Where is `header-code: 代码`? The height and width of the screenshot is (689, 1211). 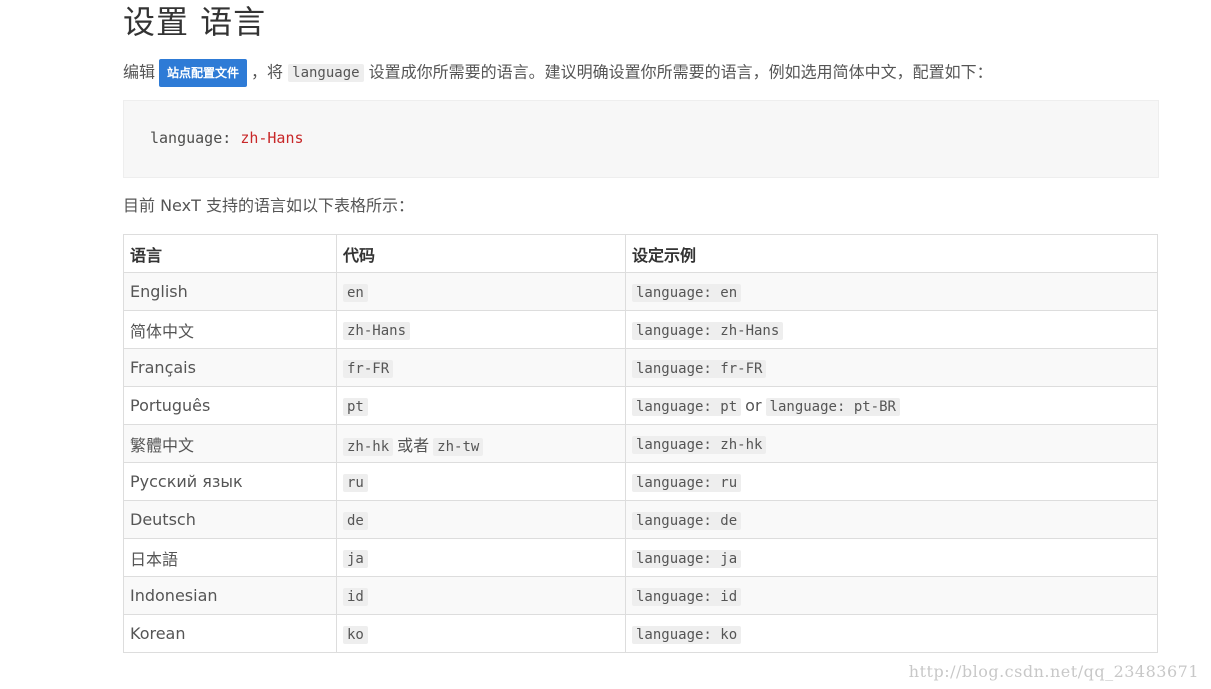 header-code: 代码 is located at coordinates (481, 253).